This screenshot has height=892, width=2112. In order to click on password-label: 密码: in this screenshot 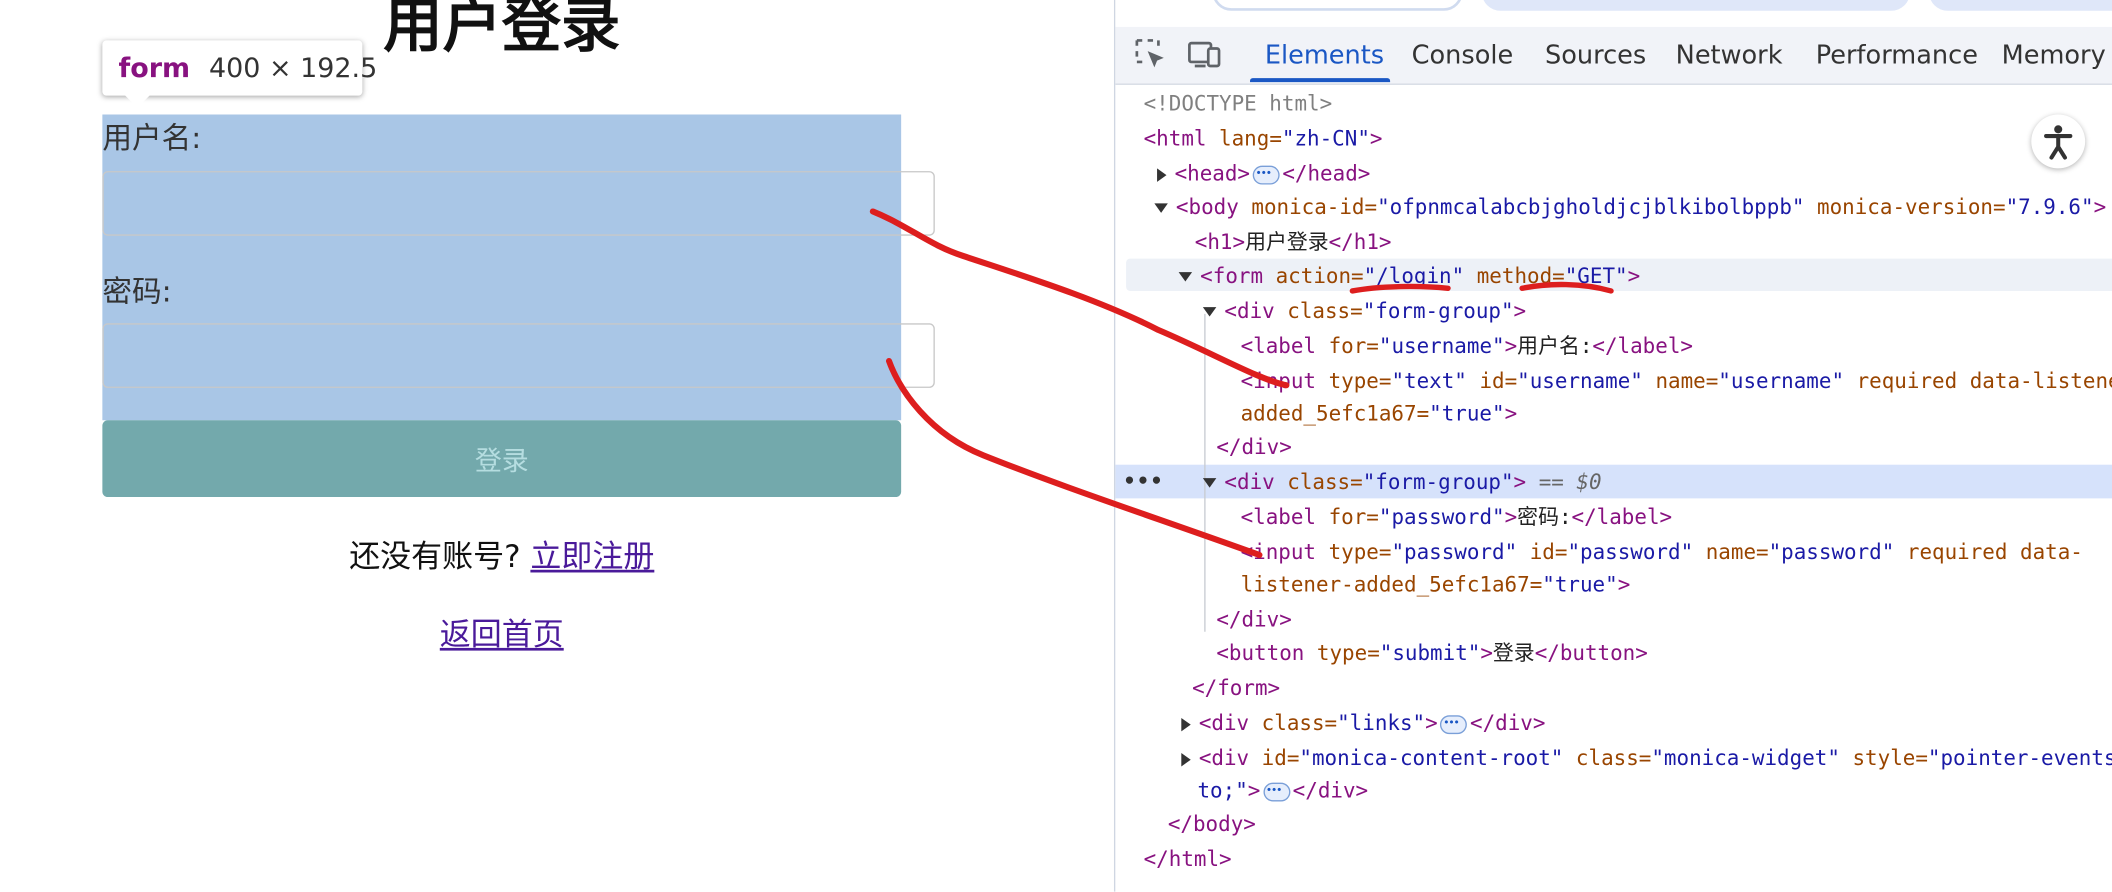, I will do `click(137, 293)`.